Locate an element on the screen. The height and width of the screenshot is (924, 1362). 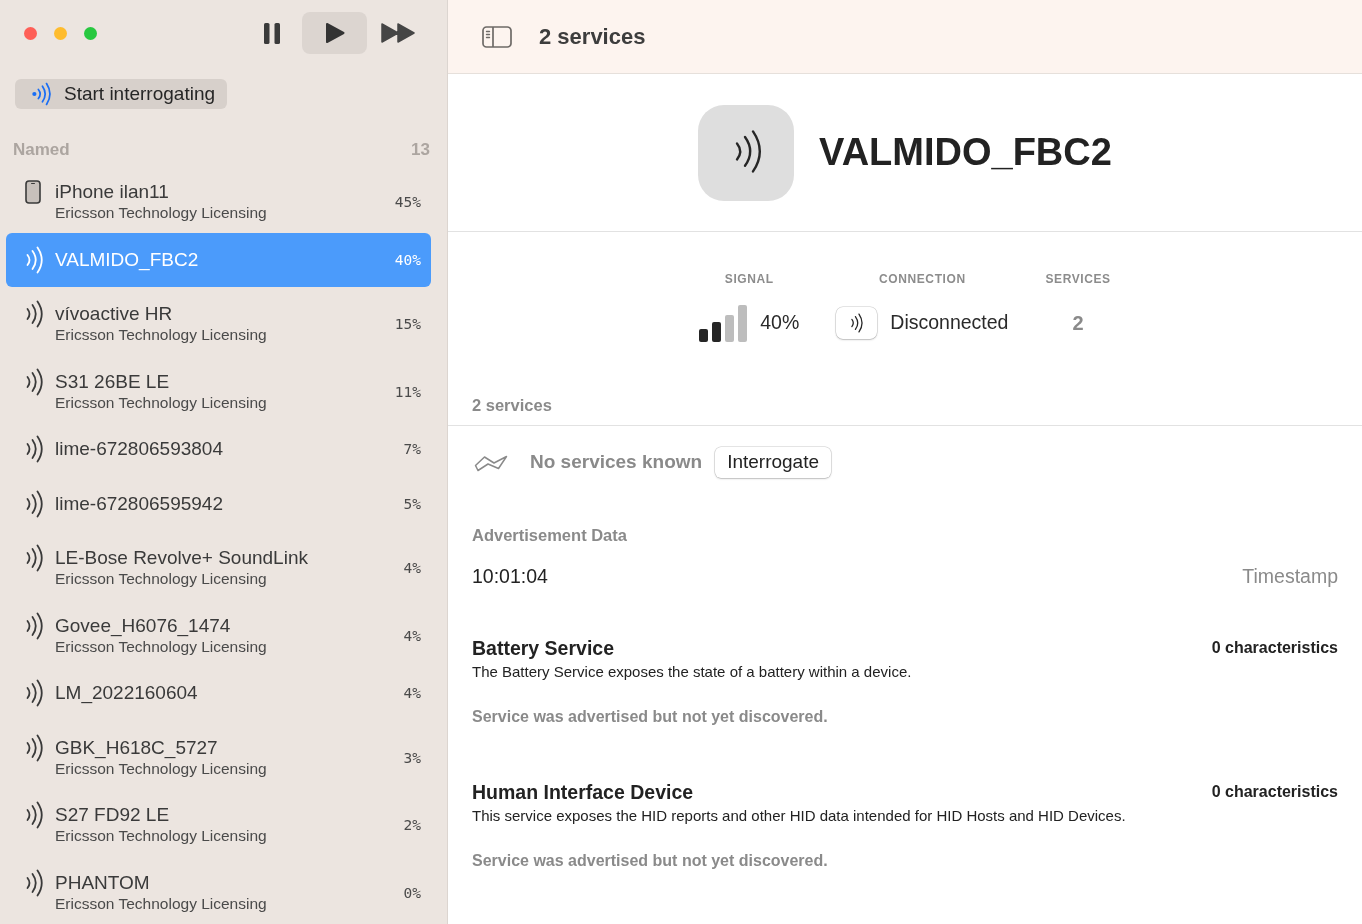
empty-message: No services known is located at coordinates (616, 462).